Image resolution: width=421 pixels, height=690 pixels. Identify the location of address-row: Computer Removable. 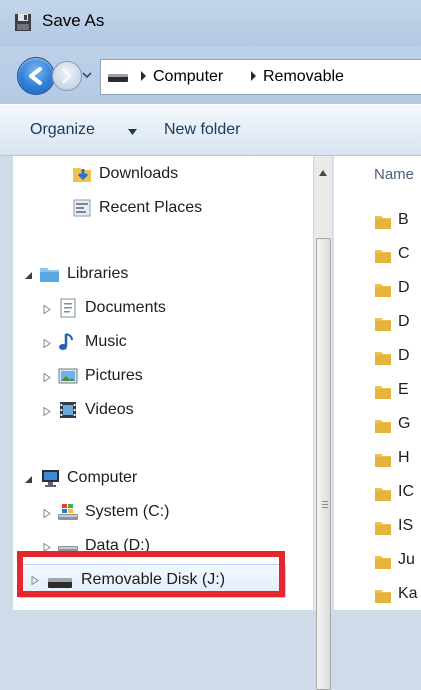
(210, 75).